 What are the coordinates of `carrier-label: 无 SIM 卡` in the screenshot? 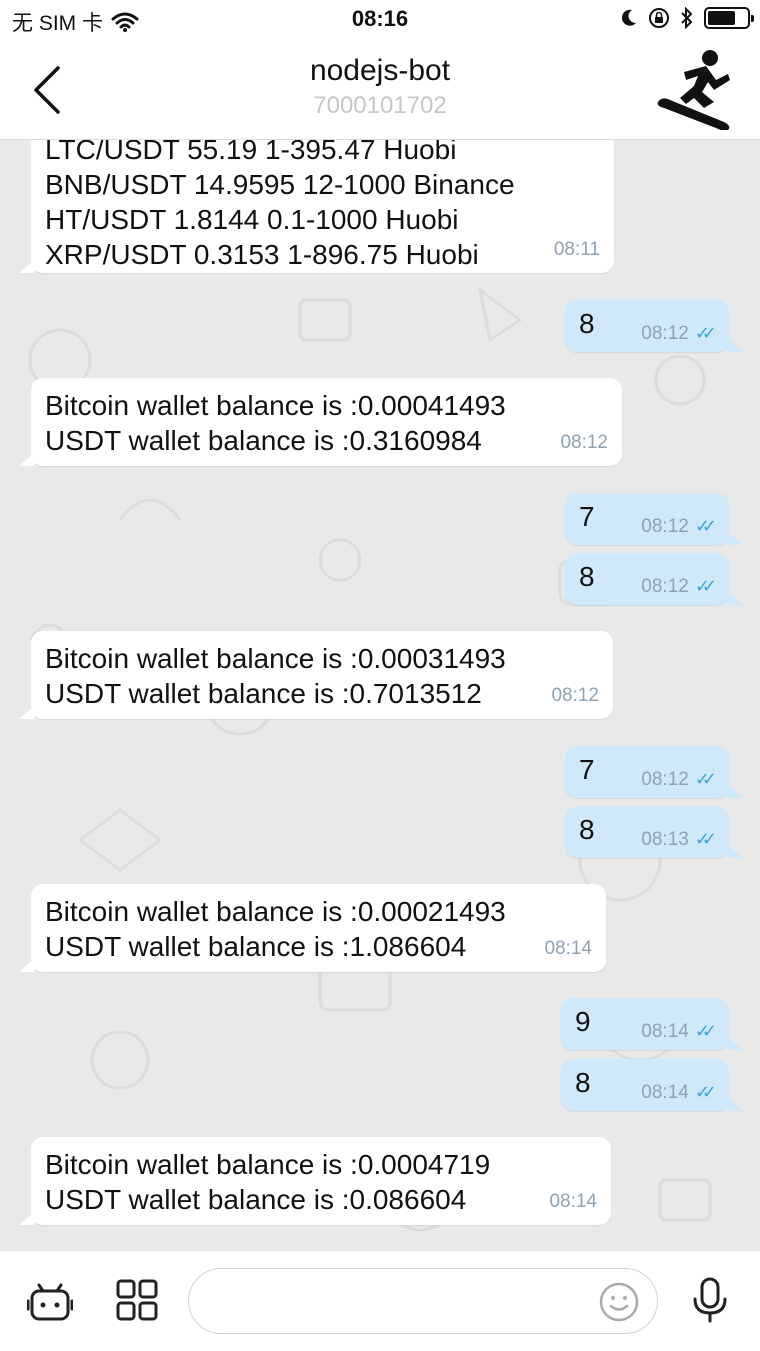 It's located at (58, 23).